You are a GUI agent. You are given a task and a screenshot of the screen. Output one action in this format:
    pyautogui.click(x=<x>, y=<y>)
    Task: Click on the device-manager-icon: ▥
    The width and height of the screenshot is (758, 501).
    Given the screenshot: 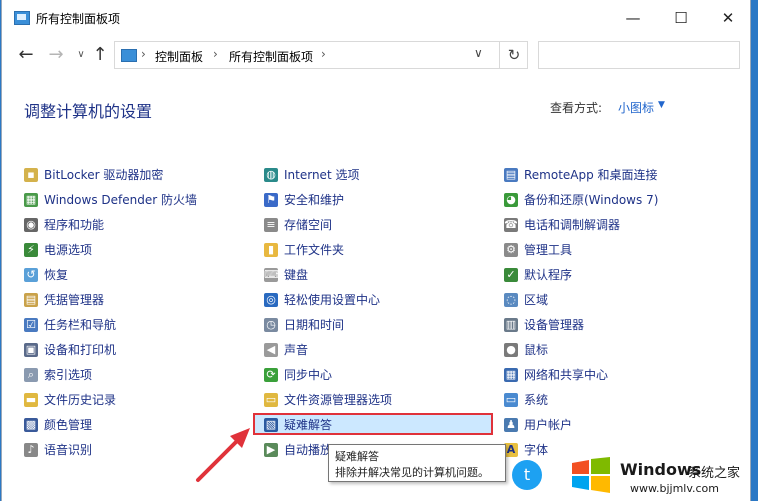 What is the action you would take?
    pyautogui.click(x=511, y=325)
    